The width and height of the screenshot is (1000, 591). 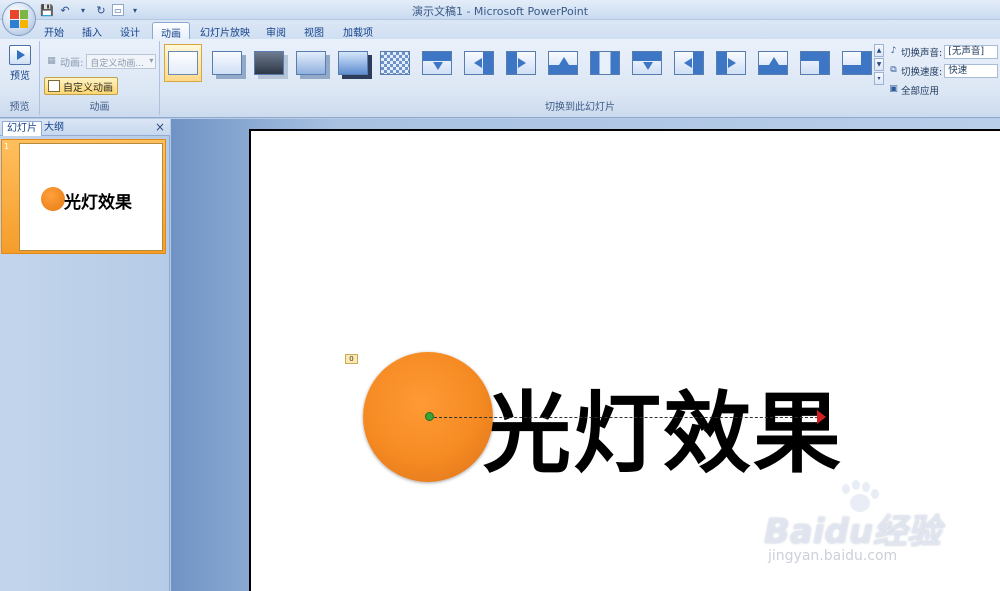 I want to click on watermark-main: Baidu经验, so click(x=853, y=532).